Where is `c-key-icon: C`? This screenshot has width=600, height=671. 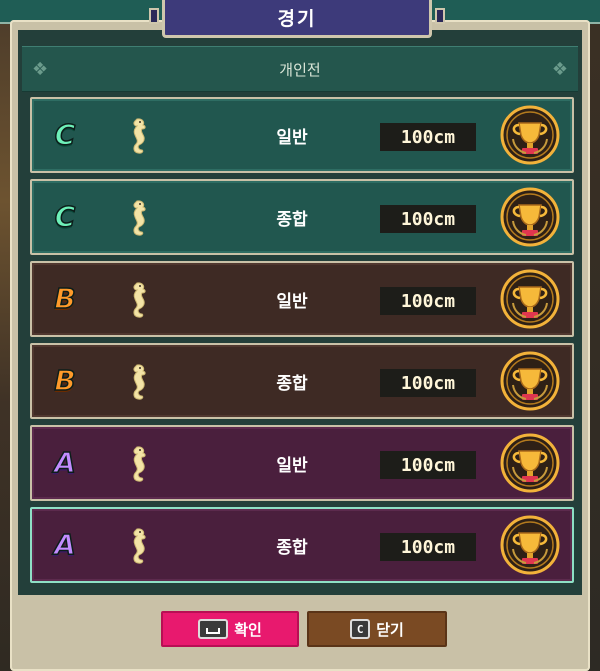
c-key-icon: C is located at coordinates (360, 629).